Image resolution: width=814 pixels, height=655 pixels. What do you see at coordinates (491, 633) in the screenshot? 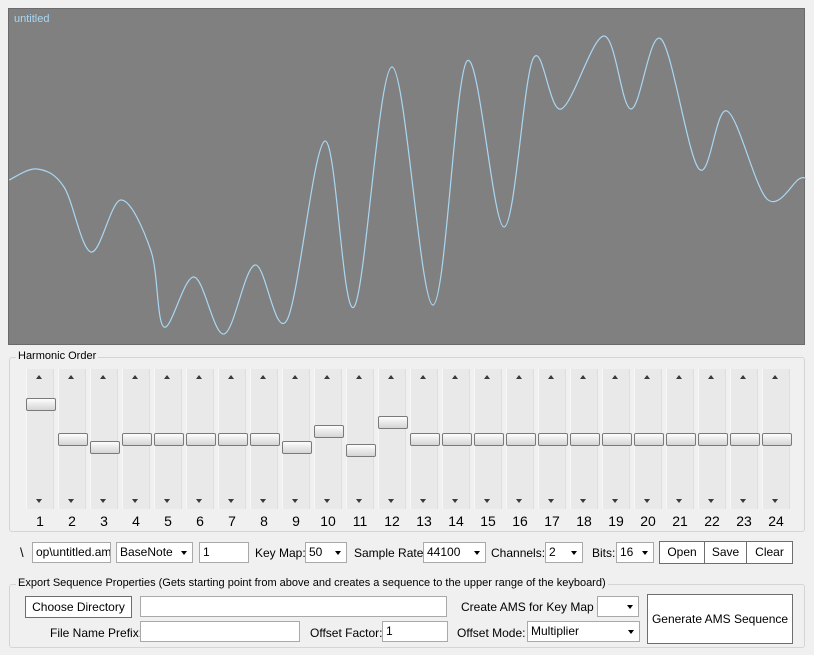
I see `offset-mode-label: Offset Mode:` at bounding box center [491, 633].